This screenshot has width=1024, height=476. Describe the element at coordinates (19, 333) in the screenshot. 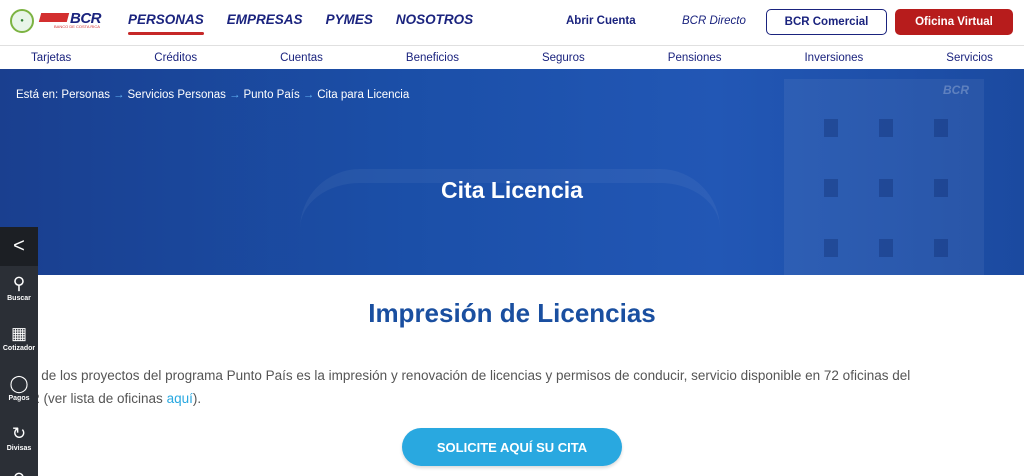

I see `calculator-icon: ▦` at that location.